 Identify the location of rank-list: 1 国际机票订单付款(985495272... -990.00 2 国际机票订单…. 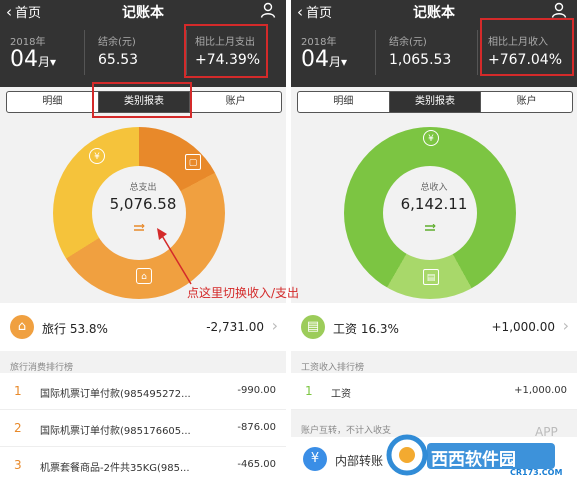
(143, 427).